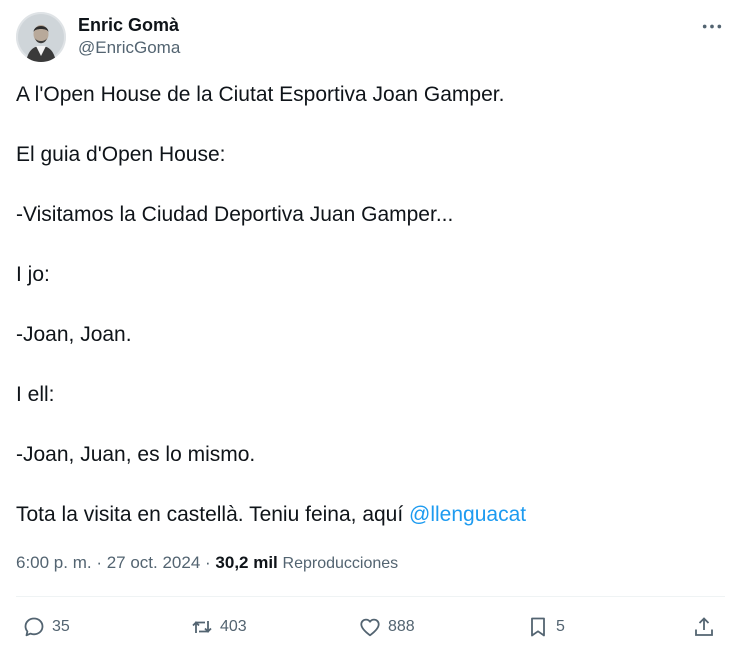 This screenshot has height=653, width=741. I want to click on bookmark-button: 5, so click(545, 627).